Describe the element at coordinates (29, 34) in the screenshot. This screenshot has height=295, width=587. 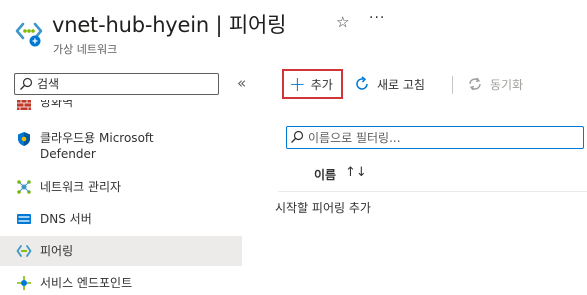
I see `virtual-network-icon` at that location.